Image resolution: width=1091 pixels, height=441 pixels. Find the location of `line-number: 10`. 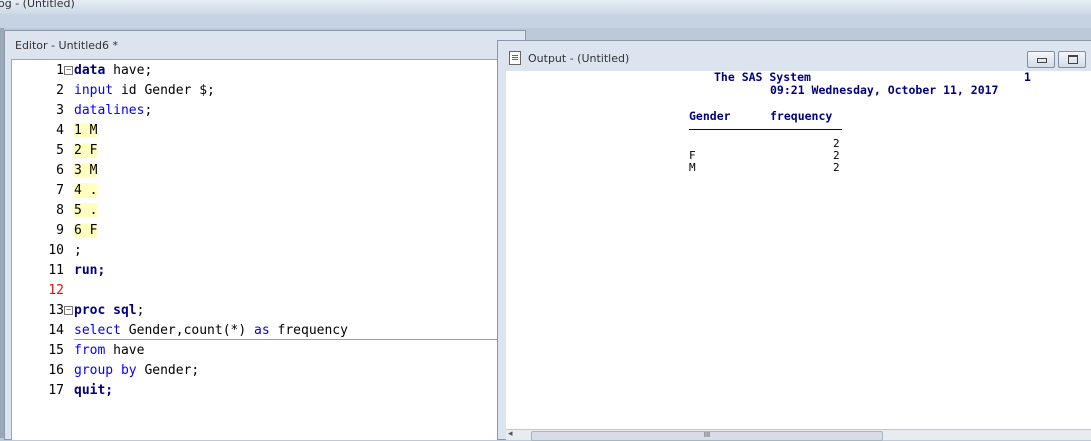

line-number: 10 is located at coordinates (56, 250).